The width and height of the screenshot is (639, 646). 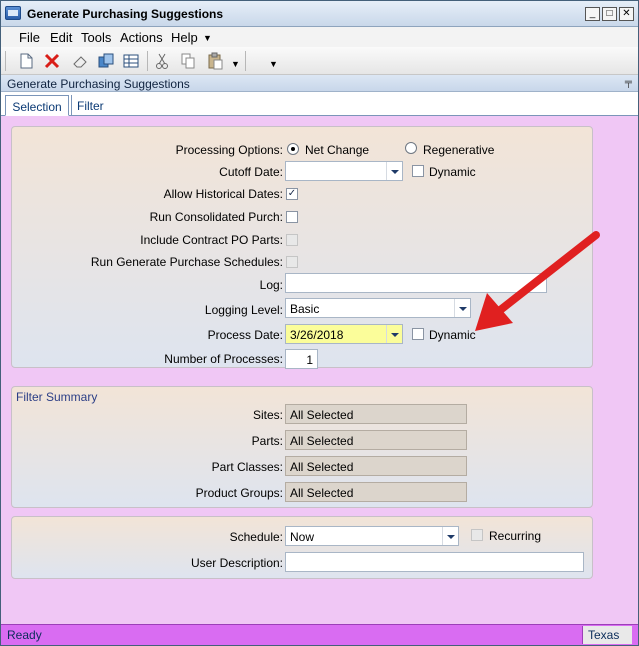 I want to click on parts-value: All Selected, so click(x=322, y=441).